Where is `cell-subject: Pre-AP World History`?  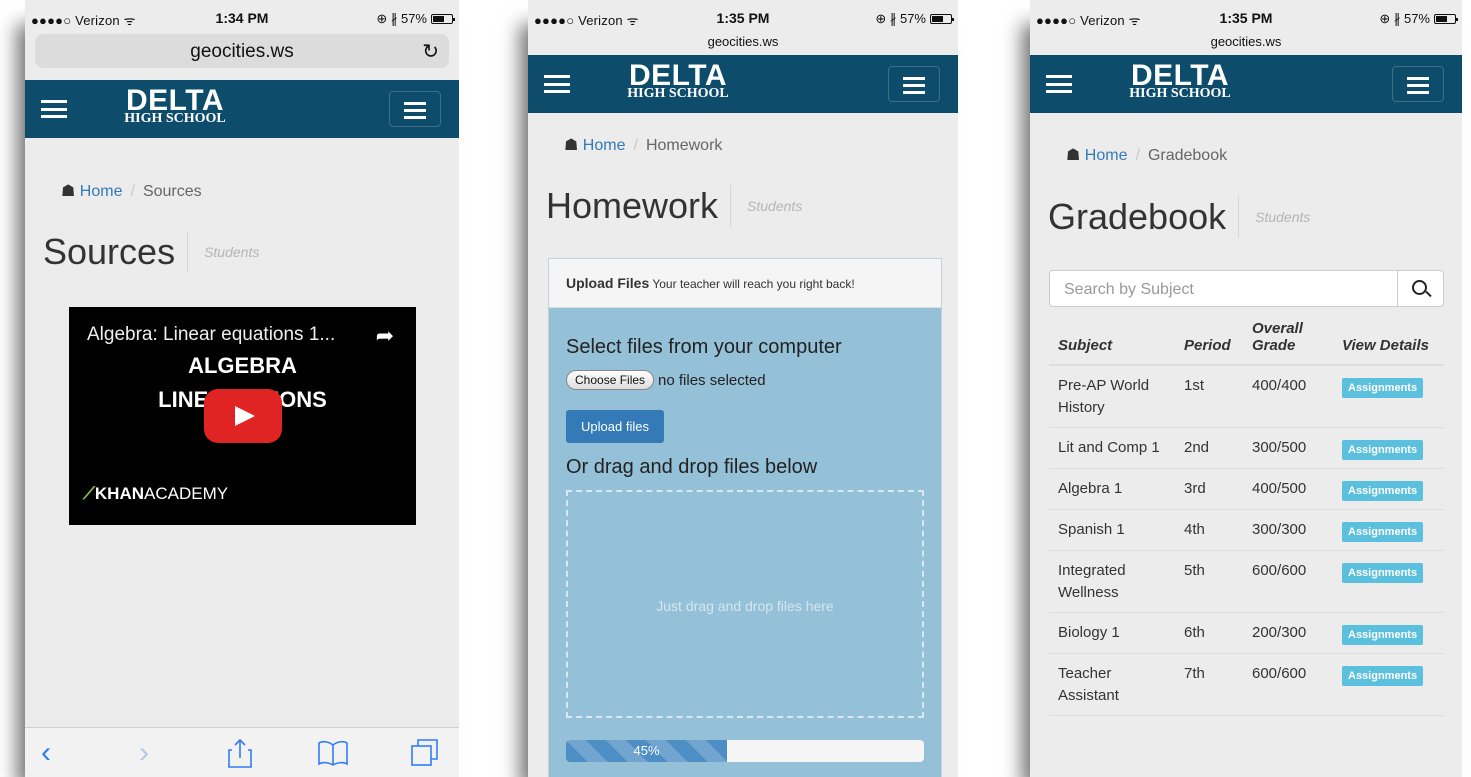 cell-subject: Pre-AP World History is located at coordinates (1112, 396).